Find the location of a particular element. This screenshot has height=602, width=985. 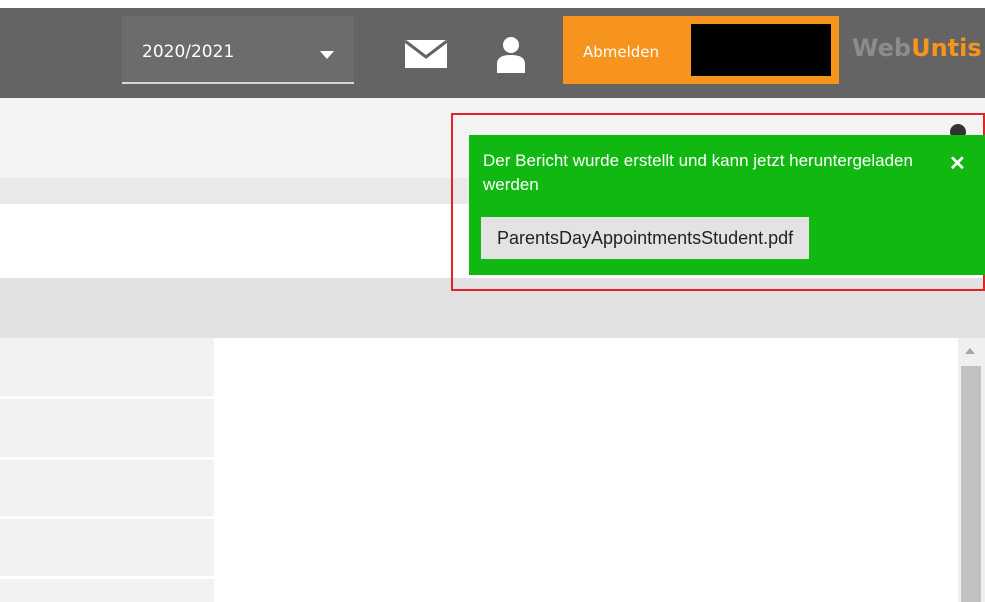

top-navigation-bar: 2020/2021 Abmelden WebUntis is located at coordinates (492, 53).